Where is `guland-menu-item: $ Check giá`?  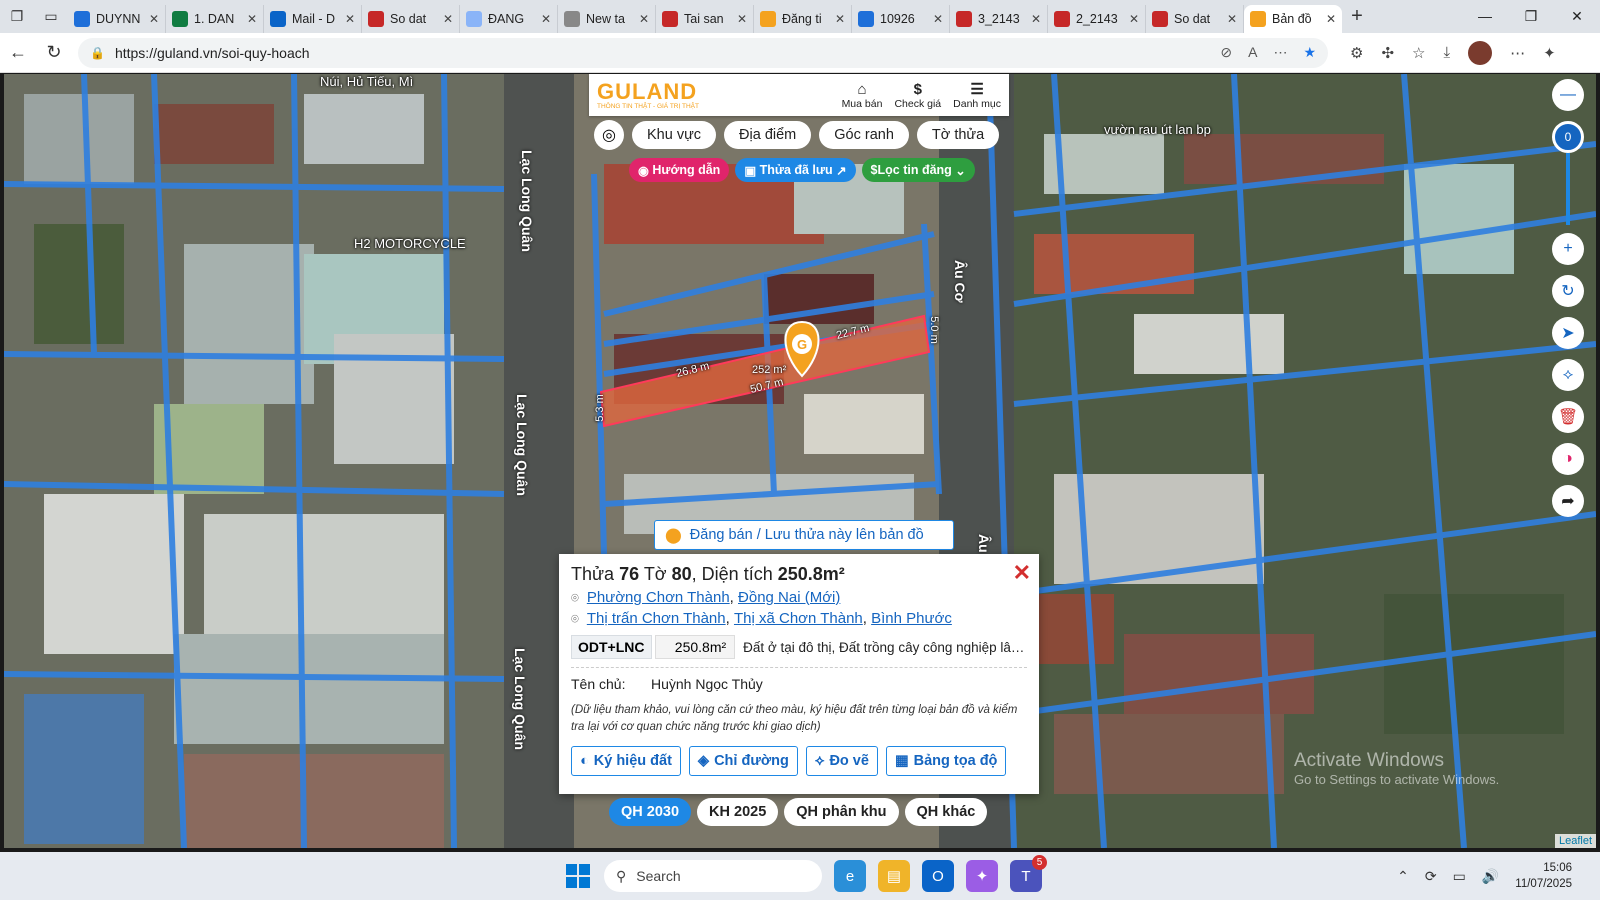
guland-menu-item: $ Check giá is located at coordinates (917, 95).